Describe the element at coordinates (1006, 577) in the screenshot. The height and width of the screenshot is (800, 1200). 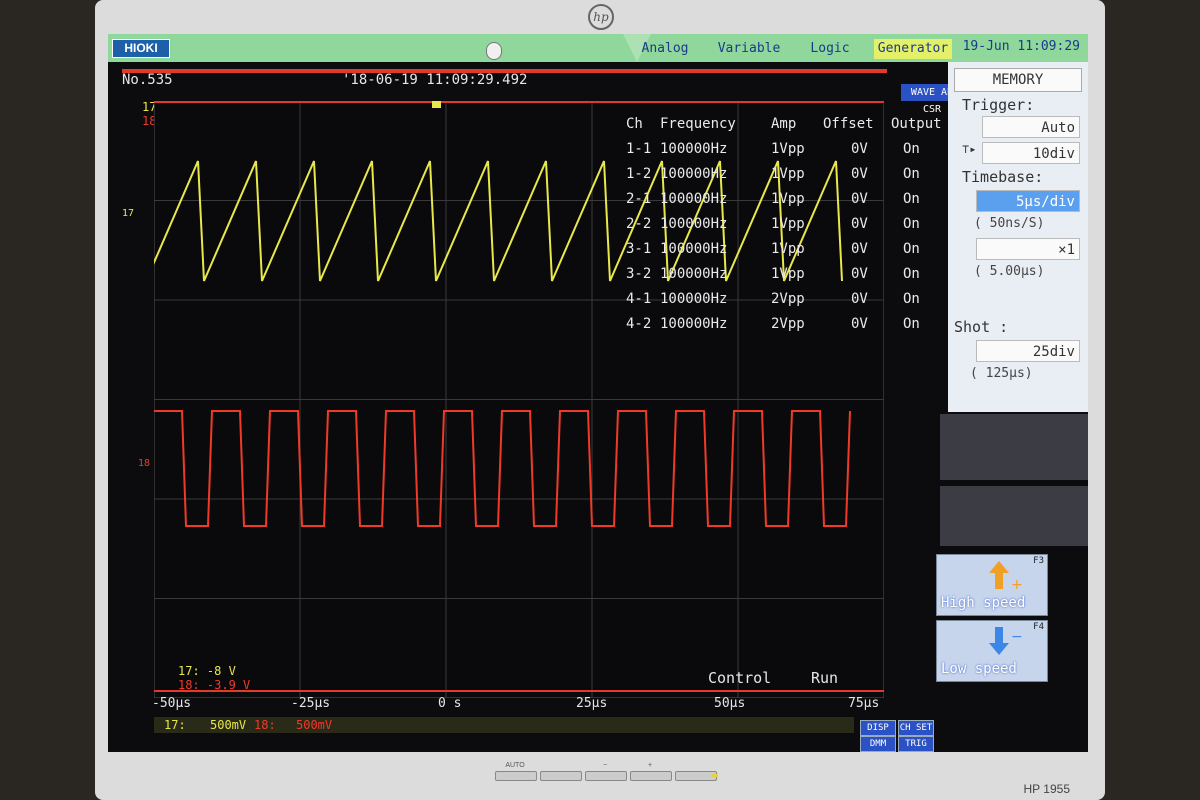
I see `up-arrow-plus-icon: +` at that location.